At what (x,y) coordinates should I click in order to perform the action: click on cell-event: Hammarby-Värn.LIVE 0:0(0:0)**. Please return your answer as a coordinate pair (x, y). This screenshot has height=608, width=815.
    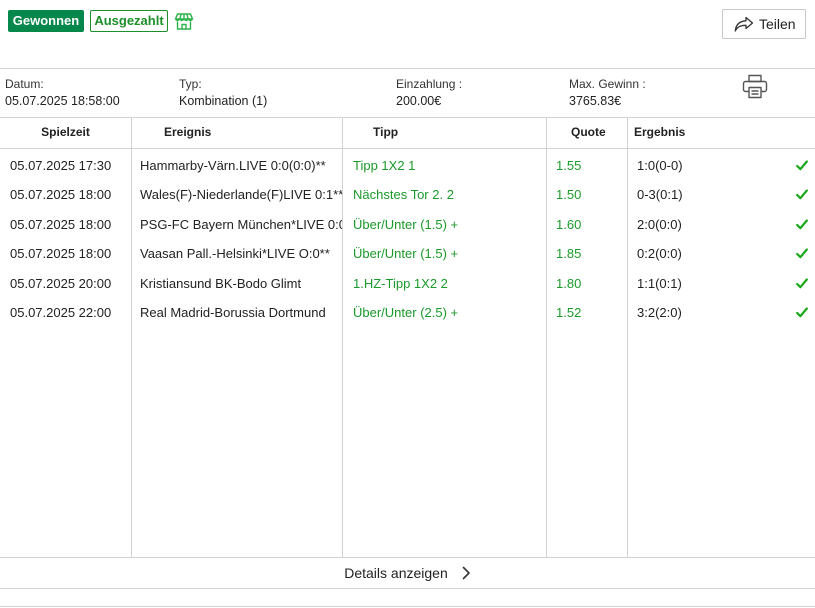
    Looking at the image, I should click on (233, 165).